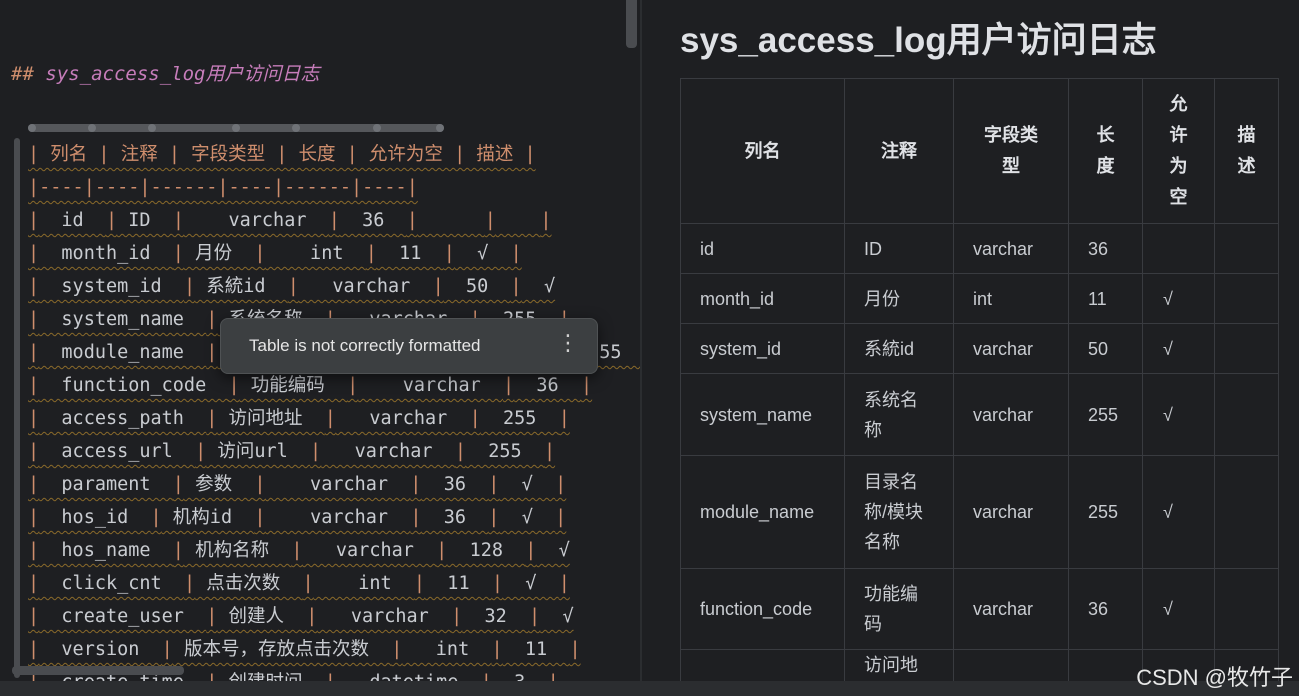  I want to click on watermark: CSDN @牧竹子, so click(1214, 677).